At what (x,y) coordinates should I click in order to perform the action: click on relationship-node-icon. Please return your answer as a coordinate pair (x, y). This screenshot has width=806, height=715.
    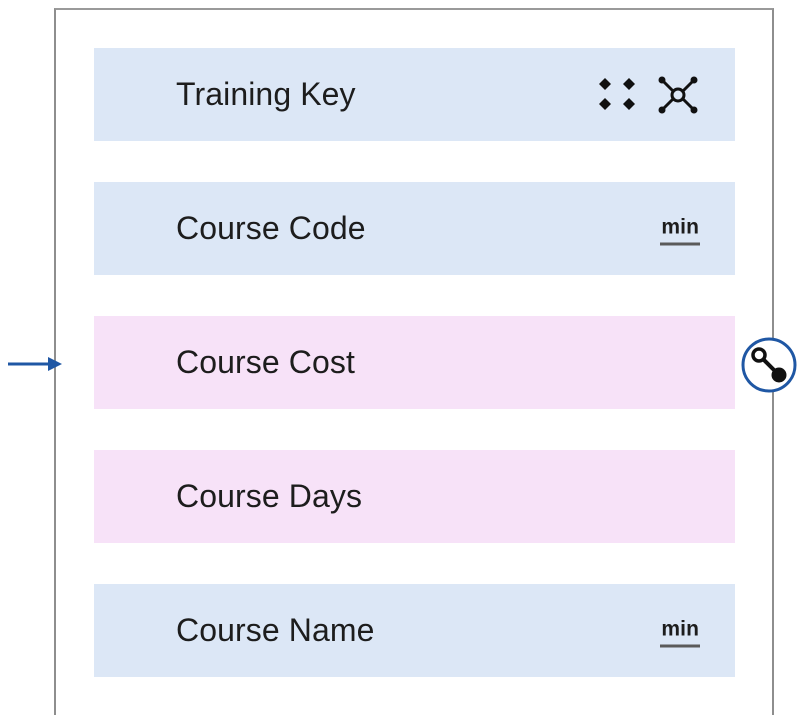
    Looking at the image, I should click on (678, 94).